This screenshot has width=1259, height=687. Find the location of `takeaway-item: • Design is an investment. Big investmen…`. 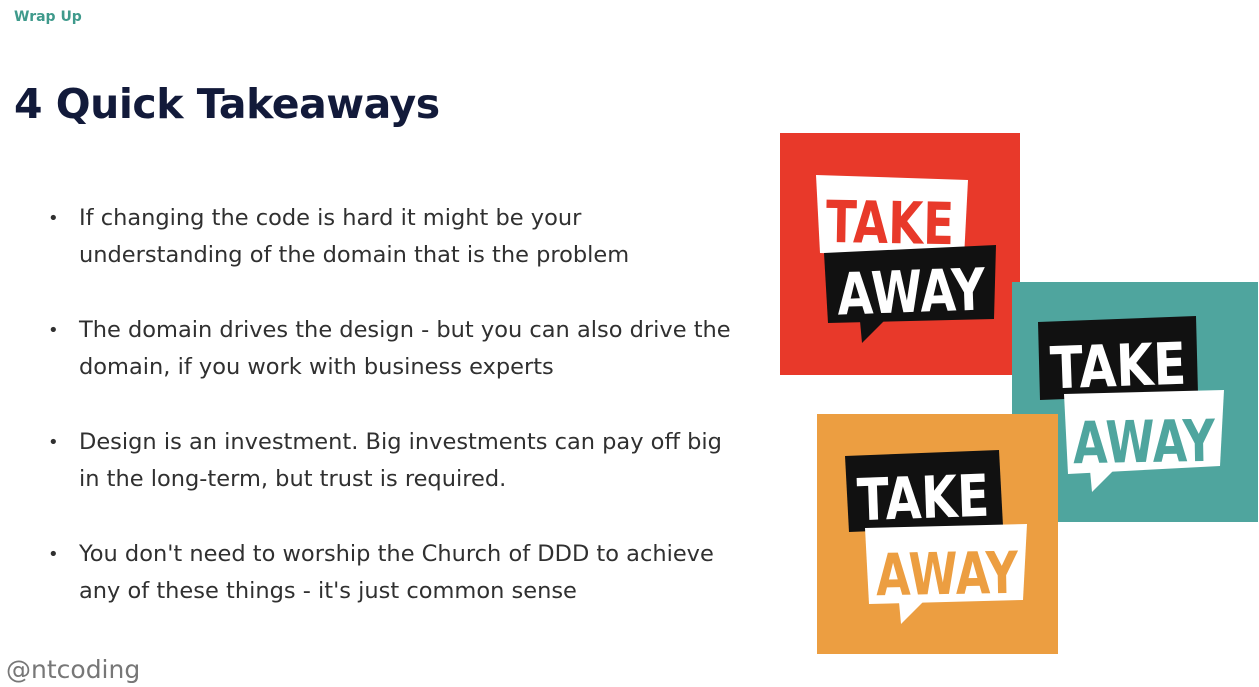

takeaway-item: • Design is an investment. Big investmen… is located at coordinates (398, 461).